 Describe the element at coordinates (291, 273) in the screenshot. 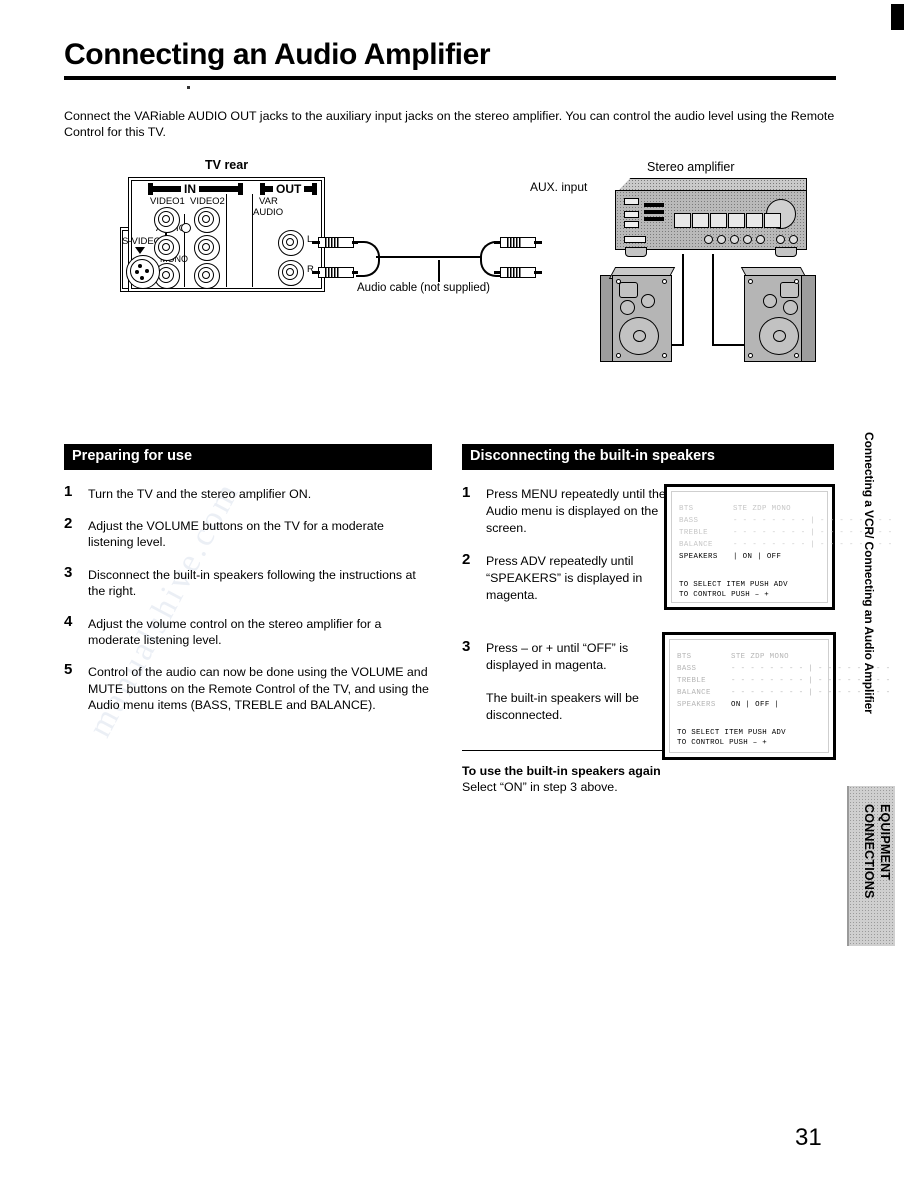

I see `var-audio-out-r-jack` at that location.